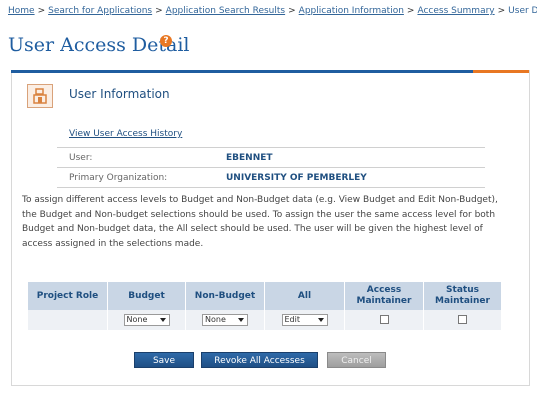 The height and width of the screenshot is (393, 537). Describe the element at coordinates (81, 158) in the screenshot. I see `user-label: User:` at that location.